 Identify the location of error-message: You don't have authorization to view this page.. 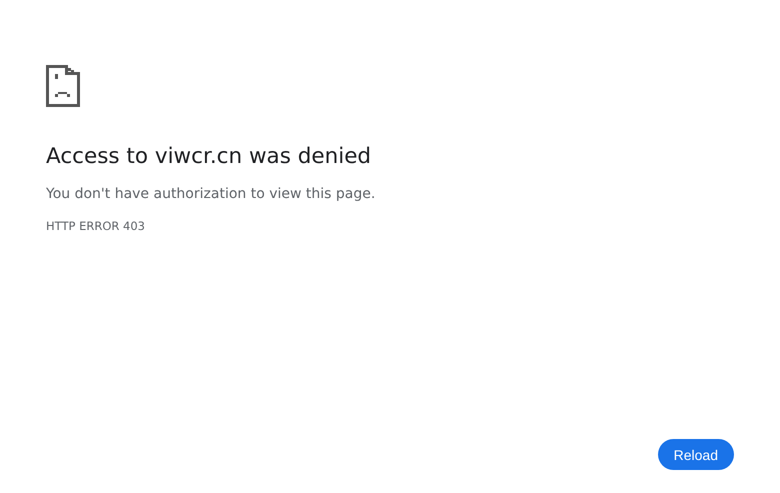
(211, 194).